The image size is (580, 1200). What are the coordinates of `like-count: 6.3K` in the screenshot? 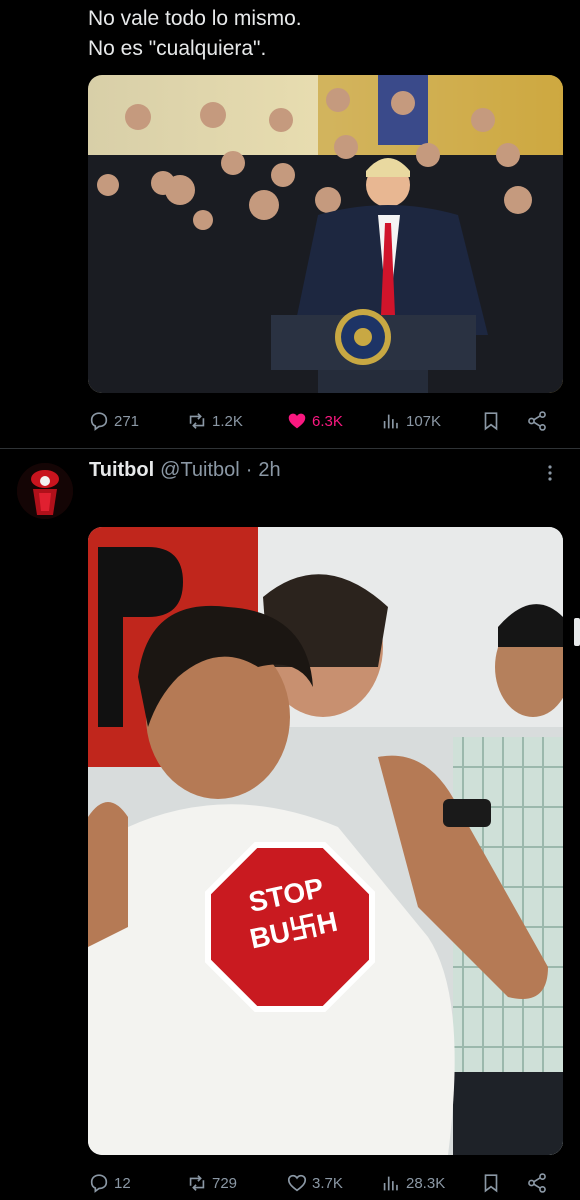 It's located at (327, 421).